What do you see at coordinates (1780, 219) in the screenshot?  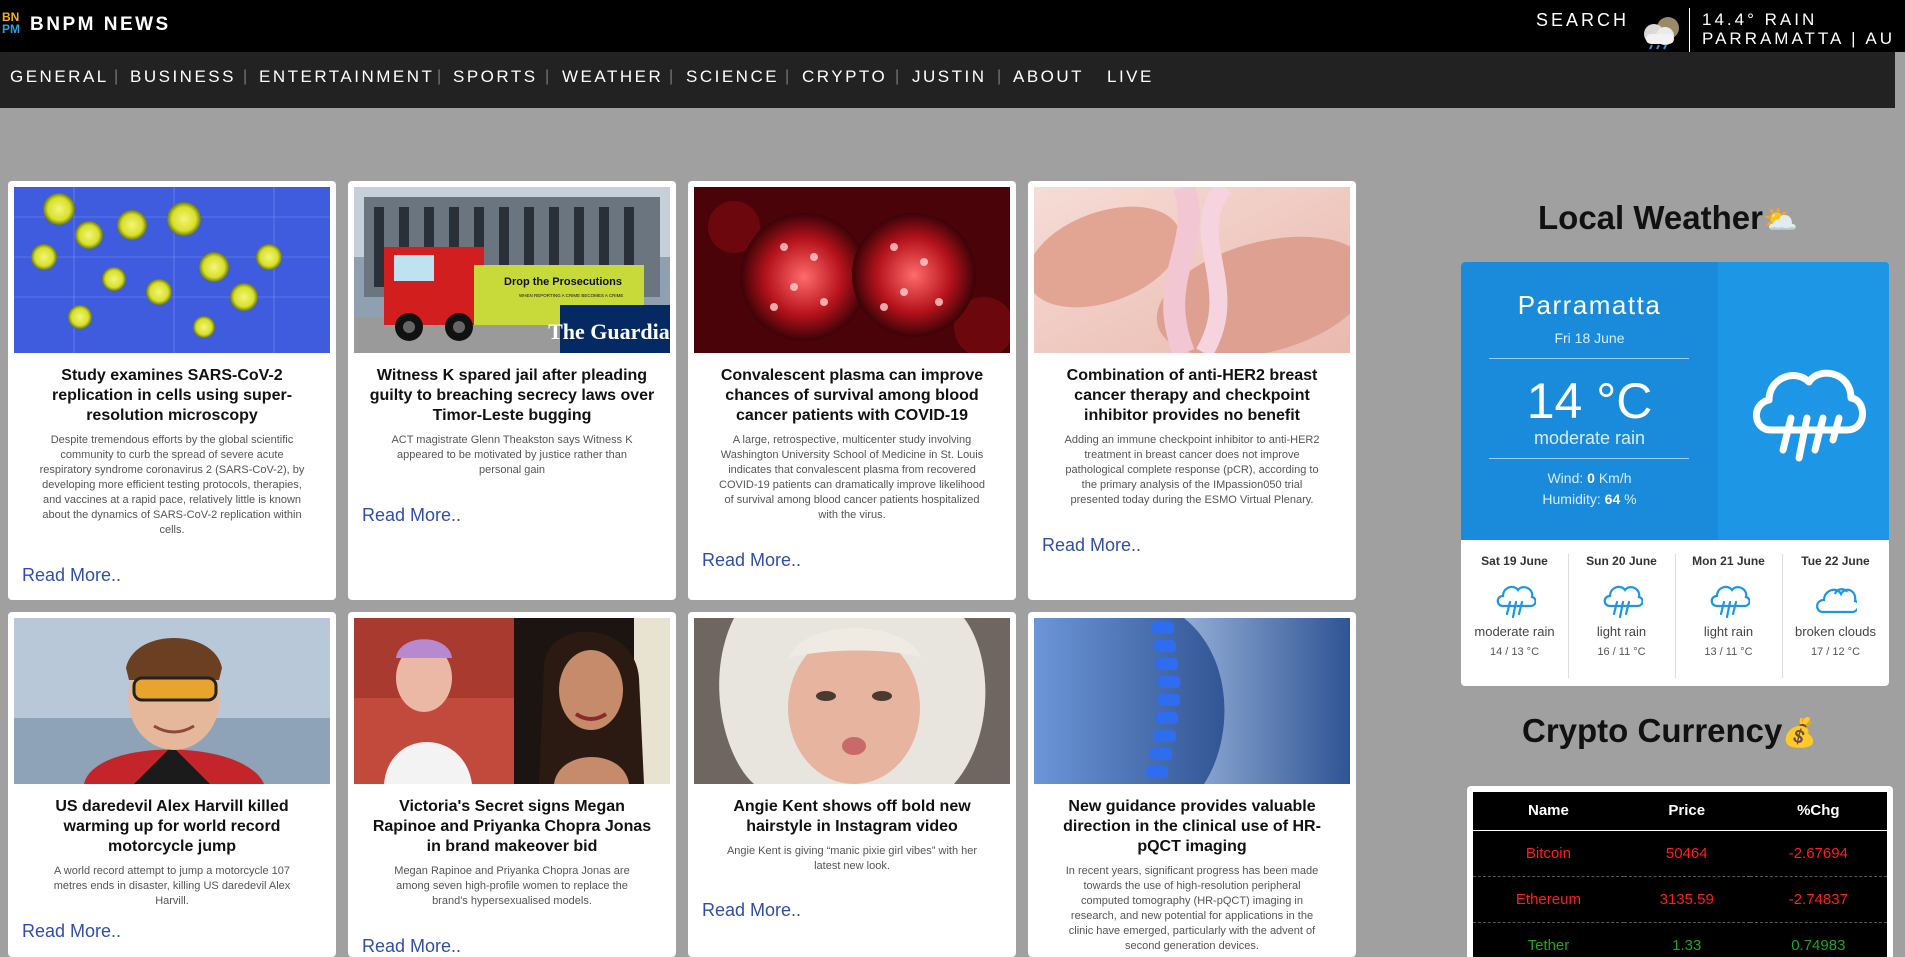 I see `sun-cloud-icon: ⛅` at bounding box center [1780, 219].